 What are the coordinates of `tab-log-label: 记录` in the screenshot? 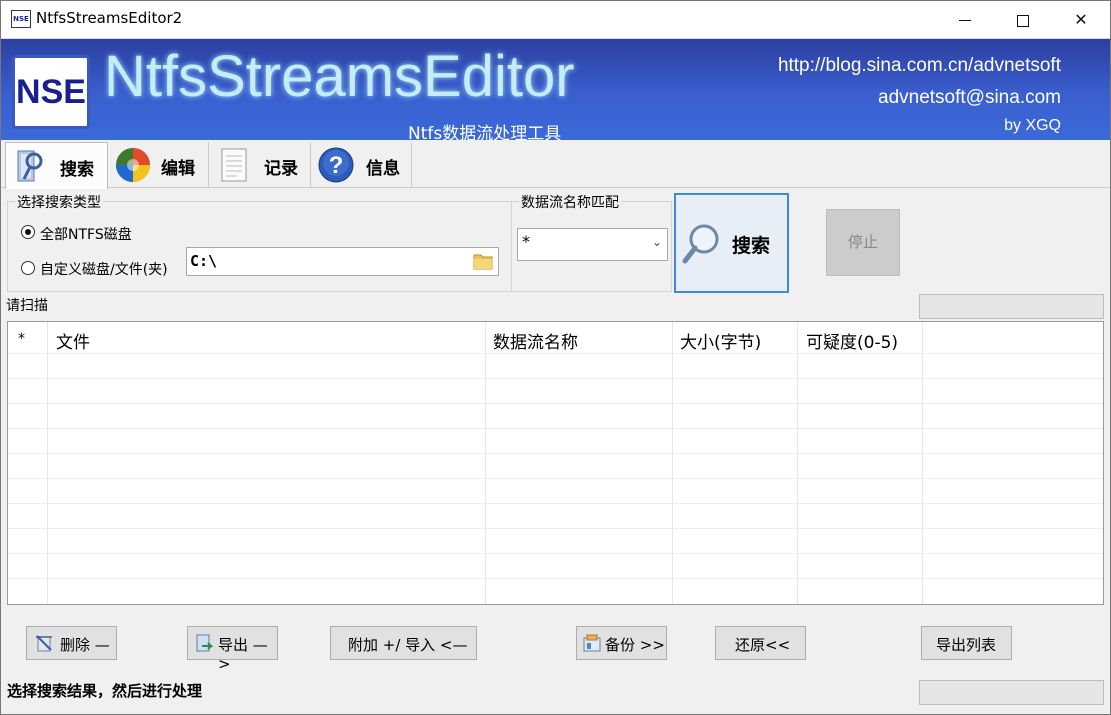 It's located at (281, 169).